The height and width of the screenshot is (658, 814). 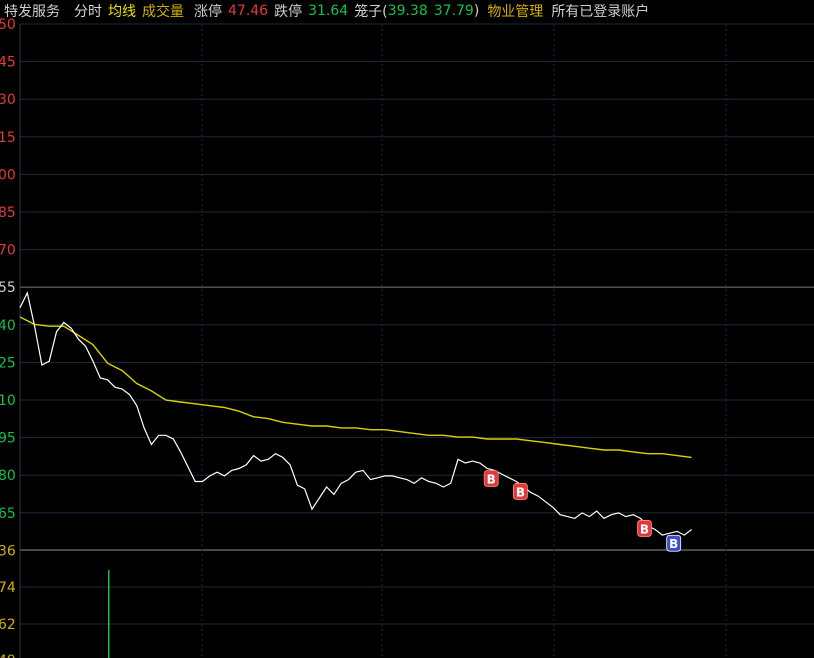 What do you see at coordinates (8, 439) in the screenshot?
I see `price-tick-label: 95` at bounding box center [8, 439].